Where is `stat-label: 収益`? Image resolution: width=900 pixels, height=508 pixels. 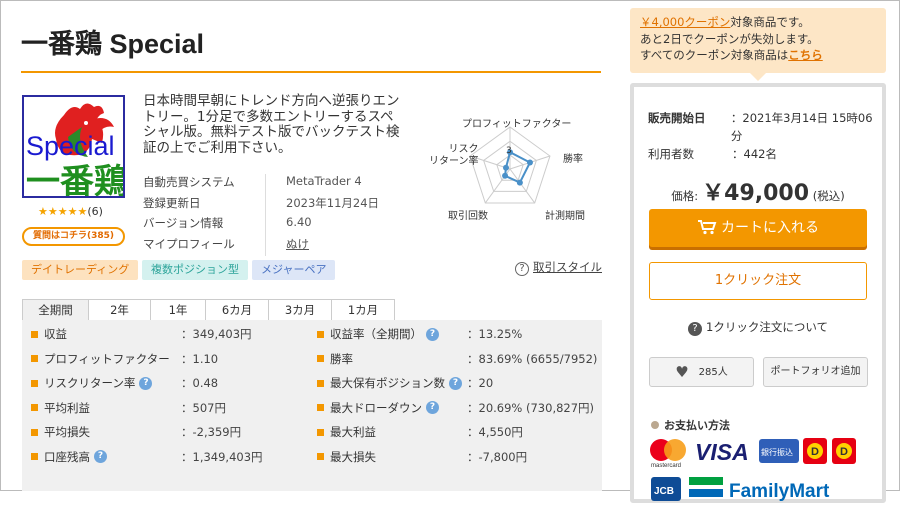
stat-label: 収益 is located at coordinates (55, 334).